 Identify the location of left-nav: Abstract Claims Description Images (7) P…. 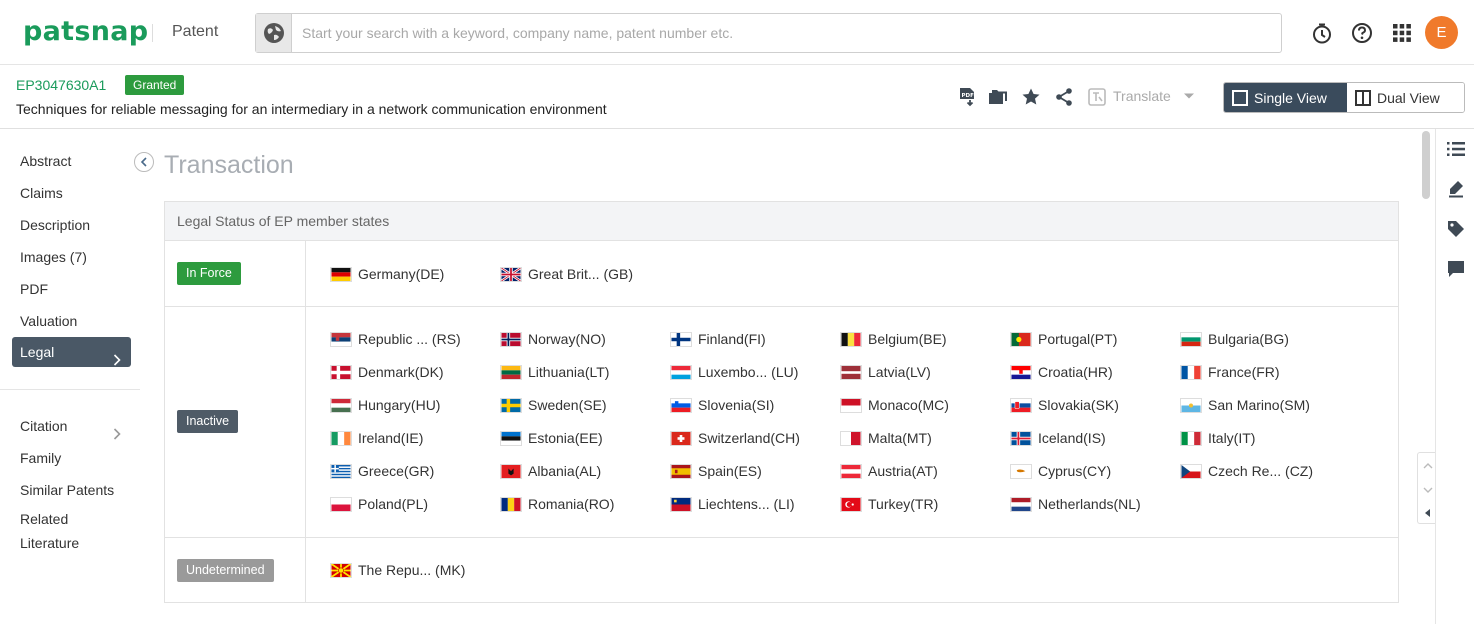
(70, 376).